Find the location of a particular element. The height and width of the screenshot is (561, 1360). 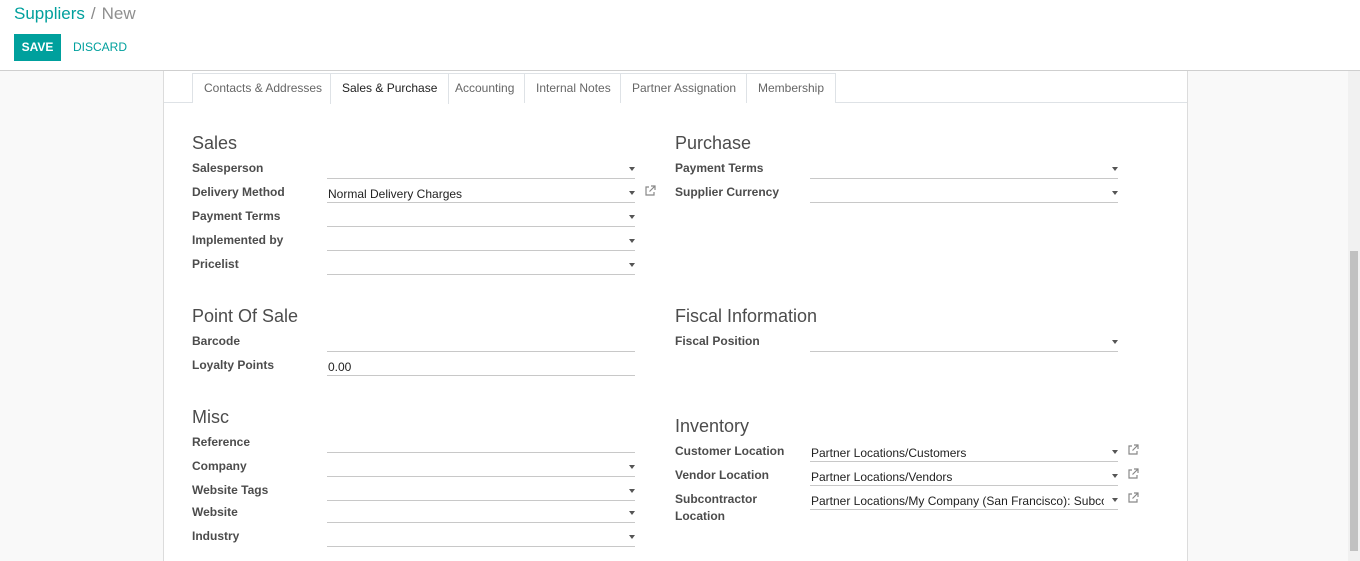

customer-location-field: Partner Locations/Customers is located at coordinates (964, 452).